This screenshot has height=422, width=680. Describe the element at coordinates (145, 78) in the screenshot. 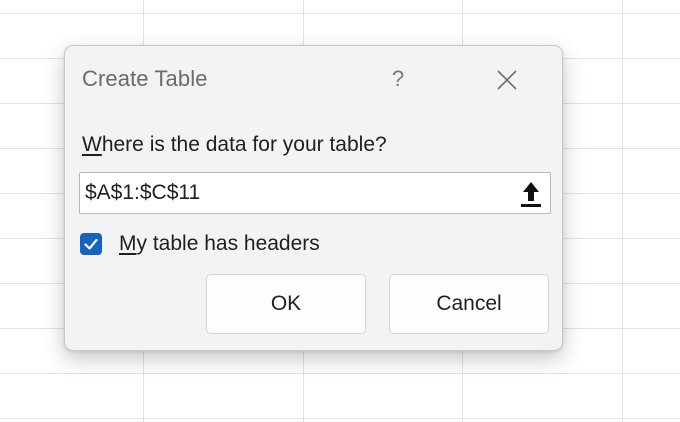

I see `dialog-title: Create Table` at that location.